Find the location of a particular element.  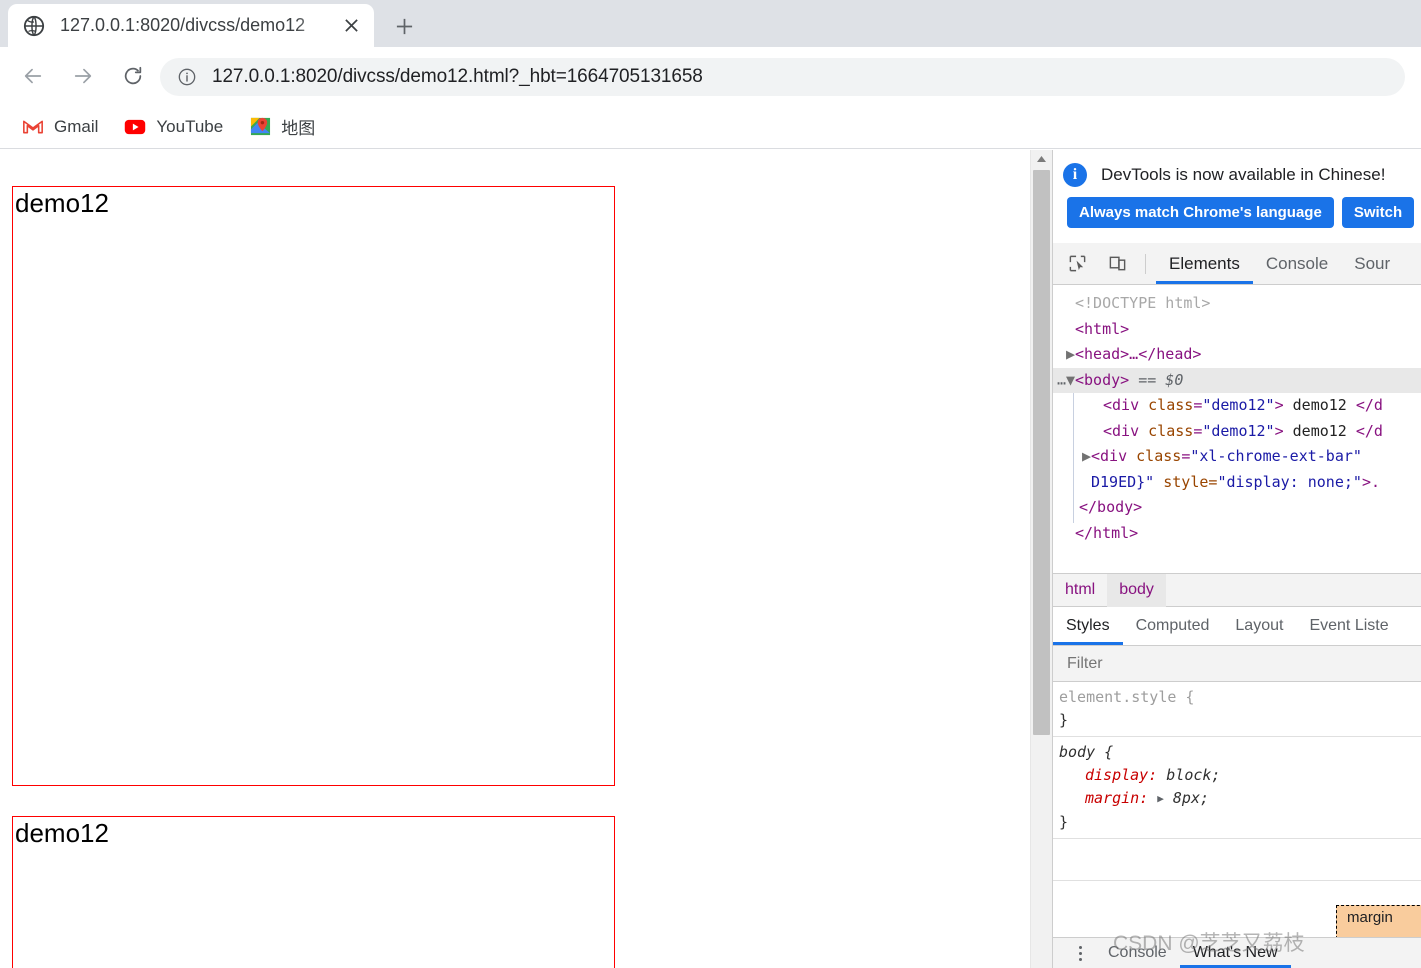

styles-filter-input is located at coordinates (1215, 663).